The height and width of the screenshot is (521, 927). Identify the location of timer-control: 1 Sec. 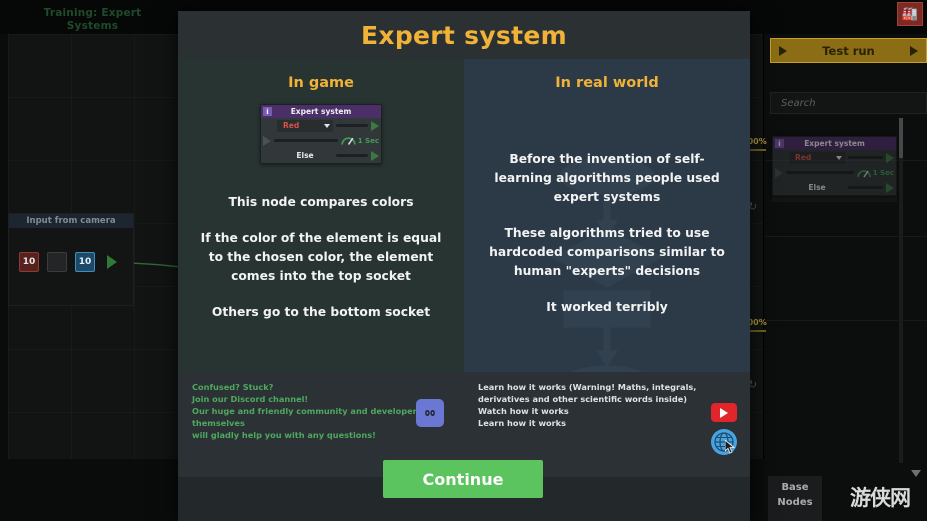
(360, 140).